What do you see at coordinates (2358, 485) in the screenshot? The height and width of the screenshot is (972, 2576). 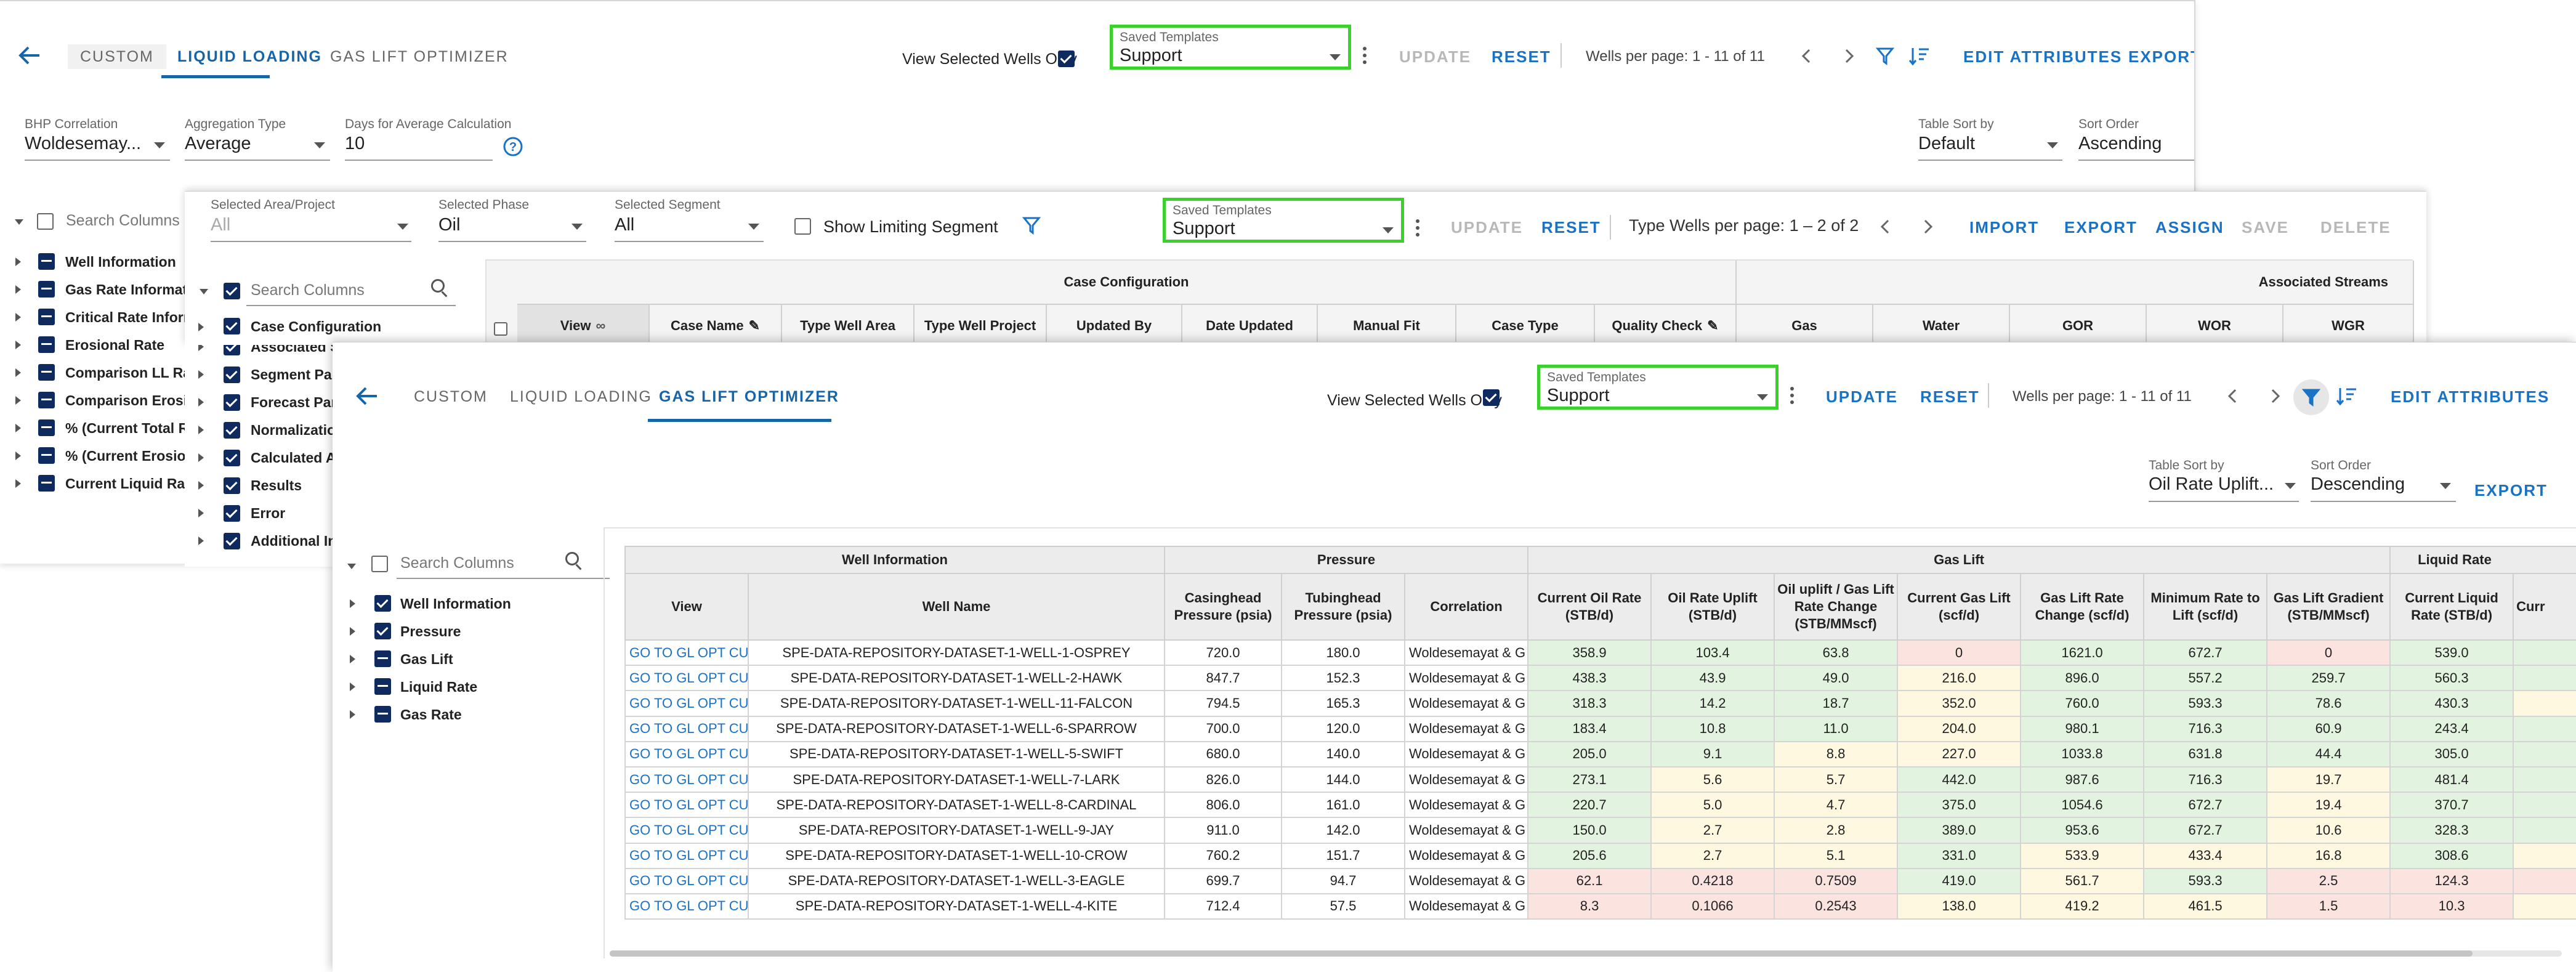 I see `sort-order-value: Descending` at bounding box center [2358, 485].